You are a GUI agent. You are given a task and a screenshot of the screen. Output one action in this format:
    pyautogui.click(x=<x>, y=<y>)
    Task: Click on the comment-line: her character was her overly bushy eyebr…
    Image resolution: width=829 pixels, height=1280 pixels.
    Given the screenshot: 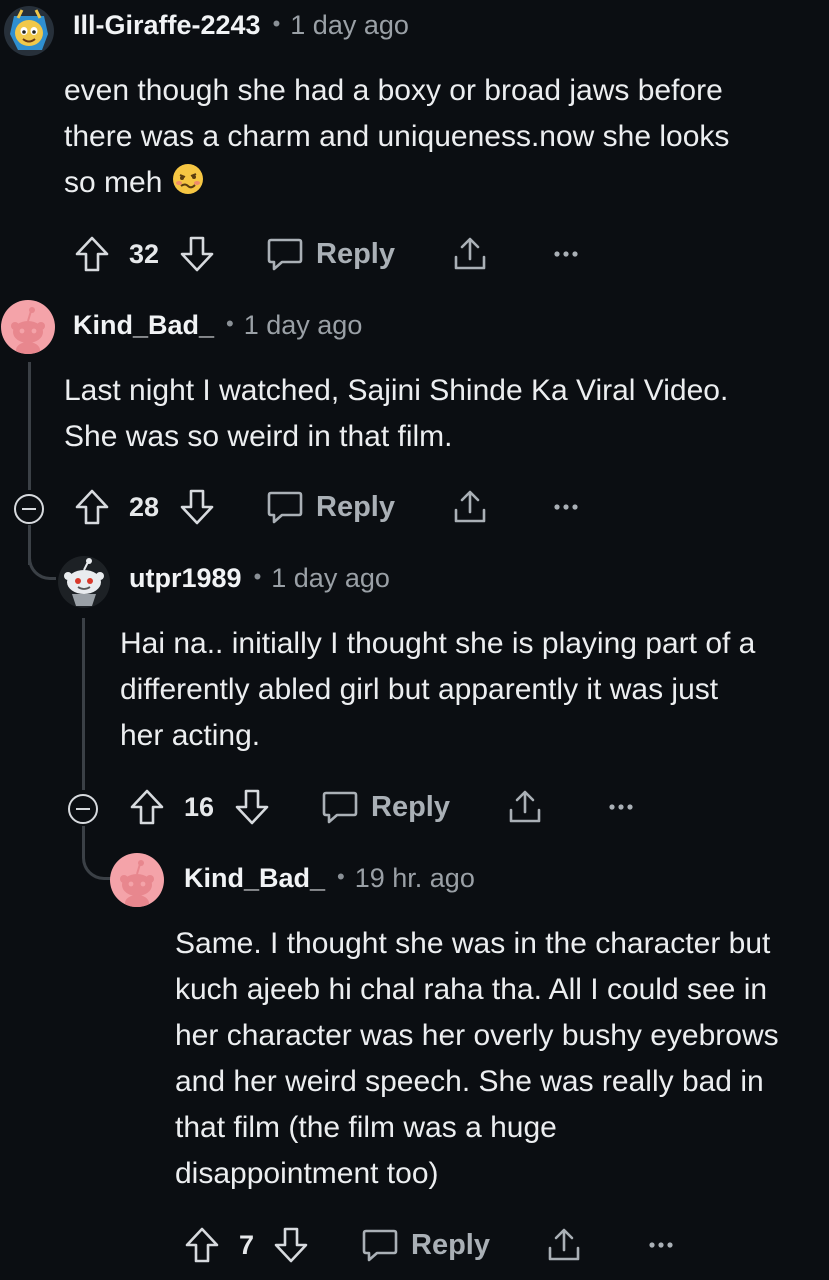 What is the action you would take?
    pyautogui.click(x=477, y=1035)
    